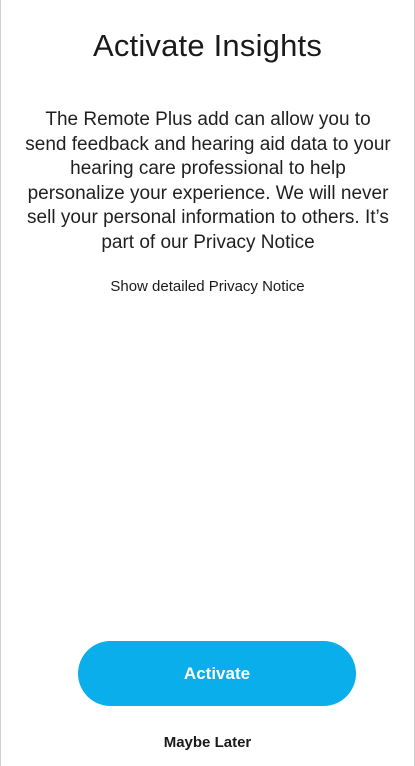 This screenshot has height=766, width=415. I want to click on maybe-later-button: Maybe Later, so click(207, 742).